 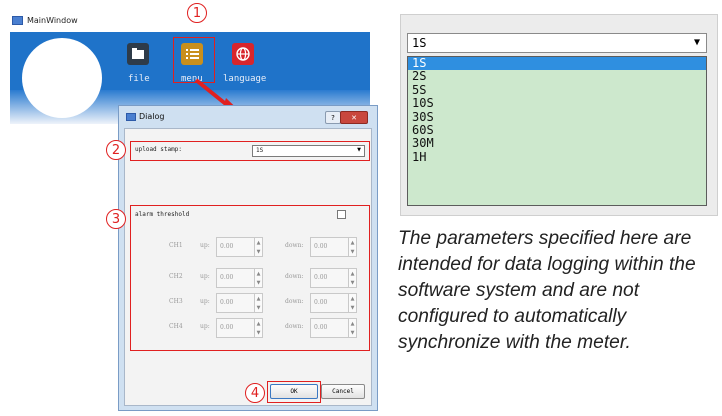 What do you see at coordinates (152, 116) in the screenshot?
I see `dialog-title-text: Dialog` at bounding box center [152, 116].